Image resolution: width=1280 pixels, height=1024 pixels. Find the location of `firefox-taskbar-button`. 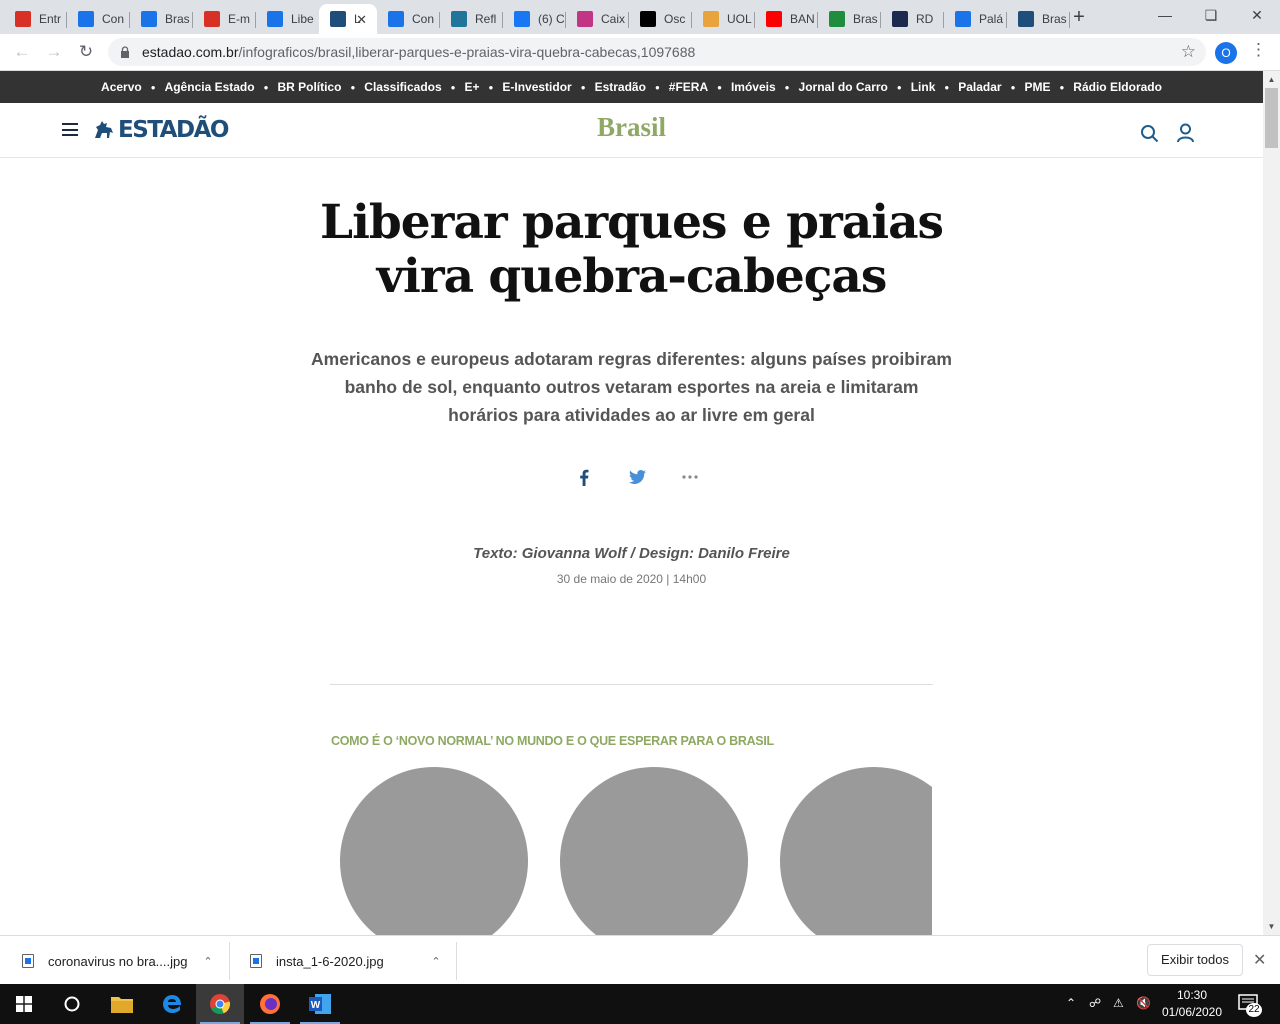

firefox-taskbar-button is located at coordinates (270, 1004).